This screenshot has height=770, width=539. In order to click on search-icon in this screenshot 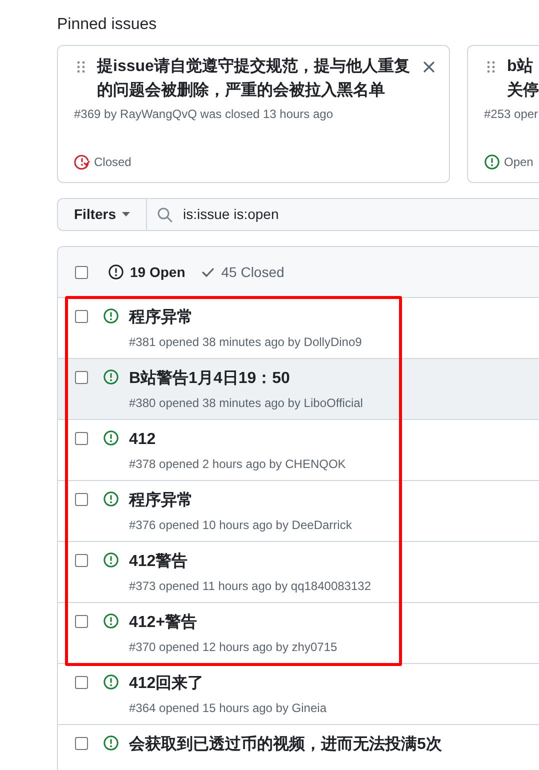, I will do `click(165, 214)`.